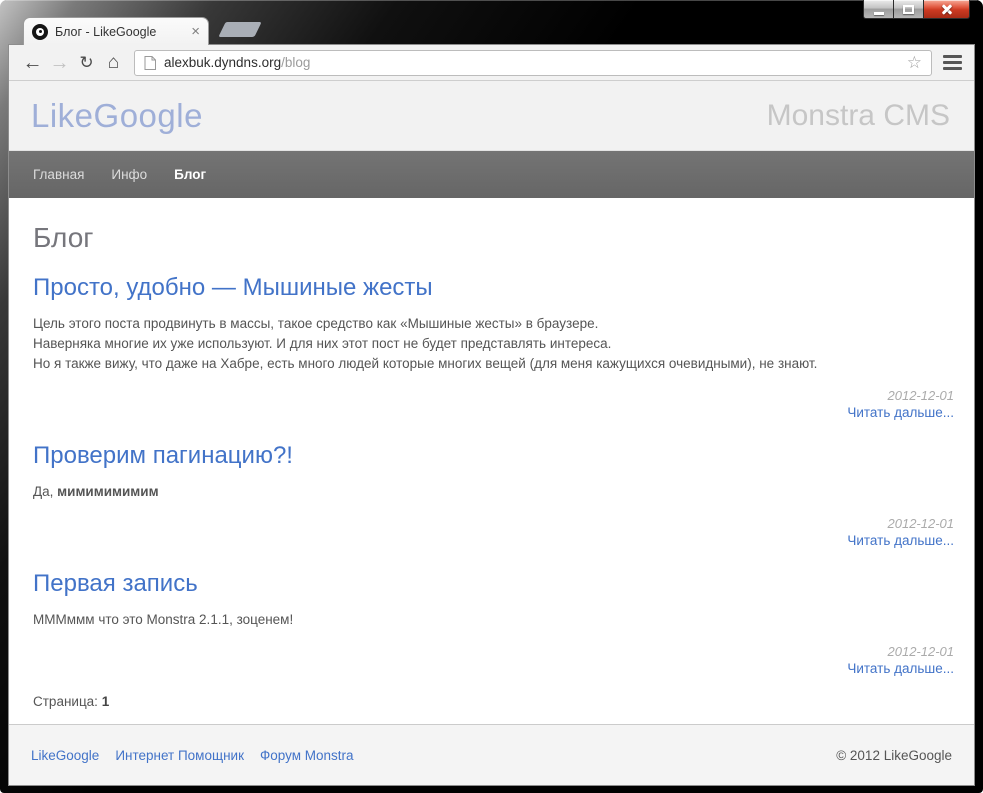 The width and height of the screenshot is (983, 793). I want to click on post-body: Да, мимимимимим, so click(493, 492).